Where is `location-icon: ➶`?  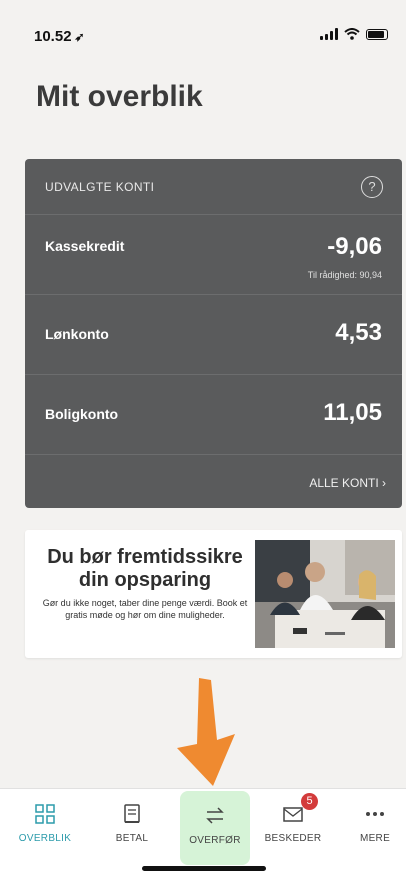
location-icon: ➶ is located at coordinates (79, 37).